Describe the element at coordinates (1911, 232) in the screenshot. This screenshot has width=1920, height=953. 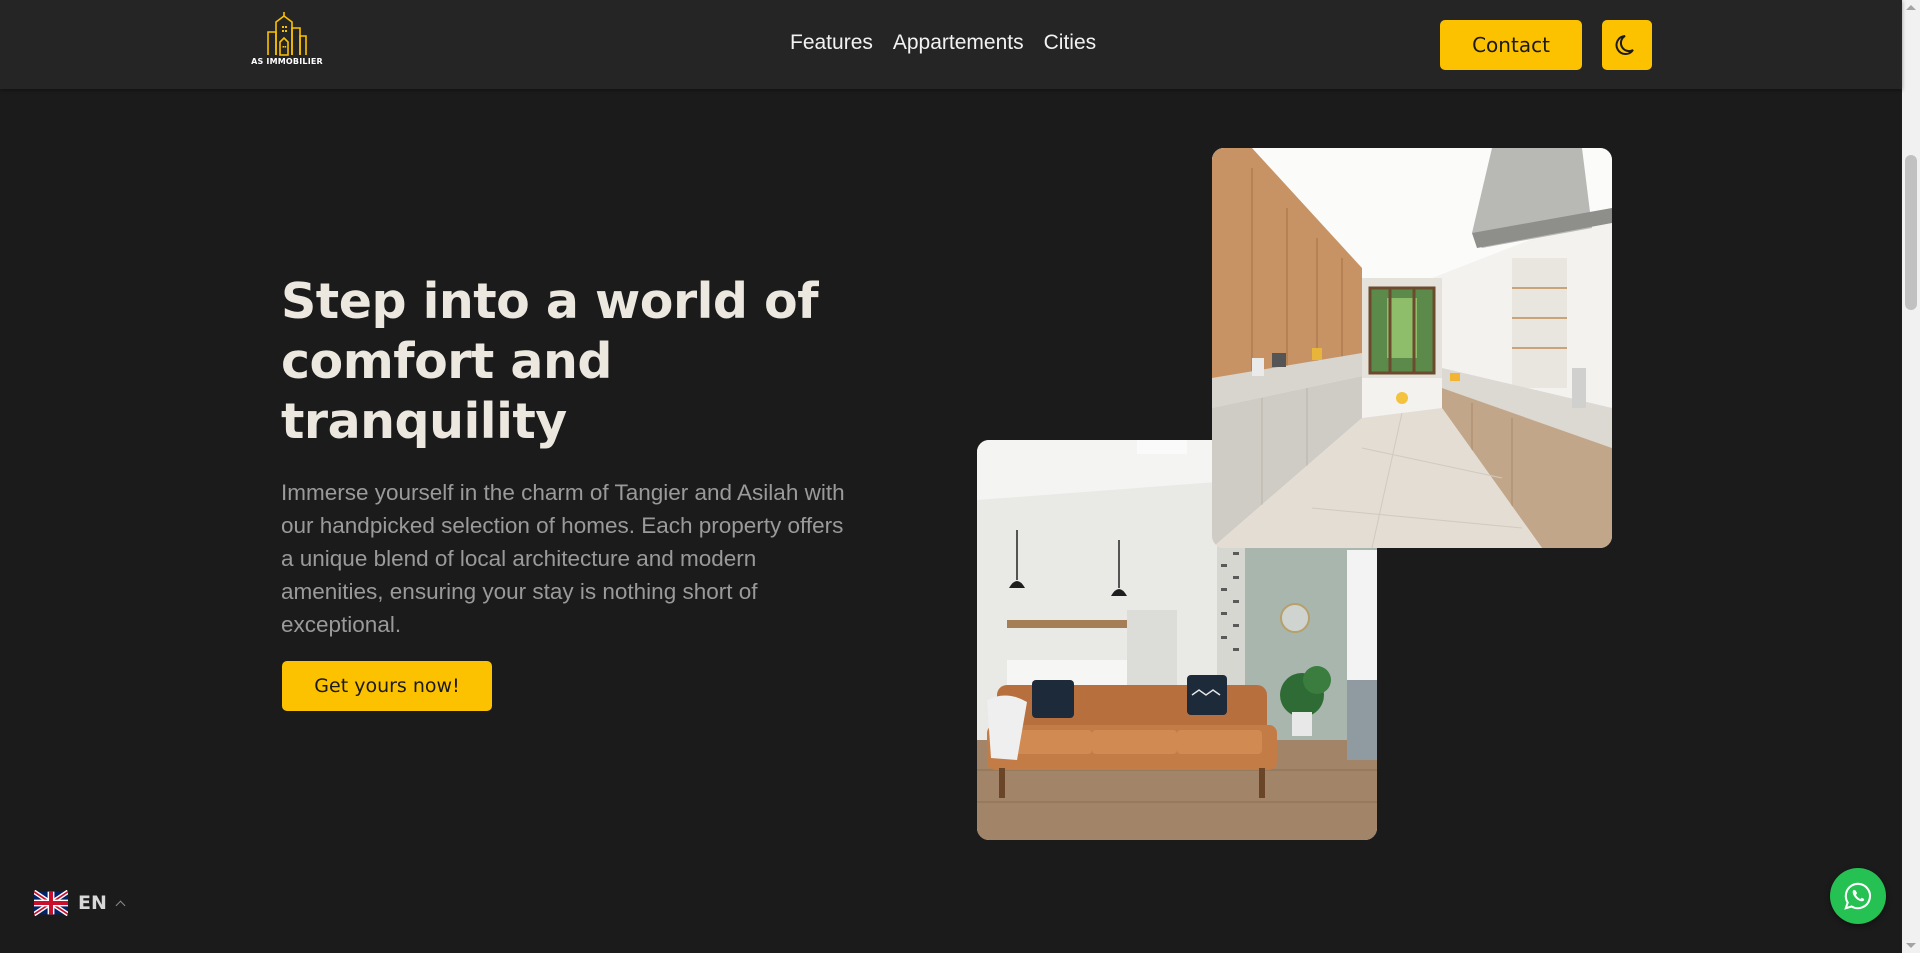
I see `scrollbar-thumb` at that location.